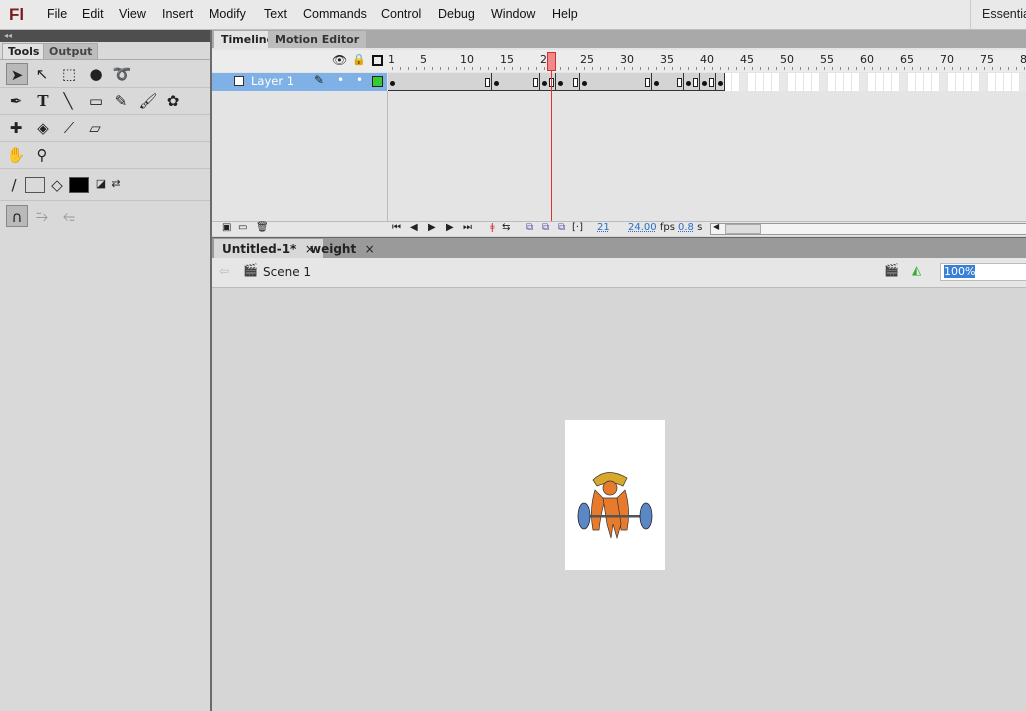  What do you see at coordinates (69, 128) in the screenshot?
I see `eyedropper-tool-icon: ⟋` at bounding box center [69, 128].